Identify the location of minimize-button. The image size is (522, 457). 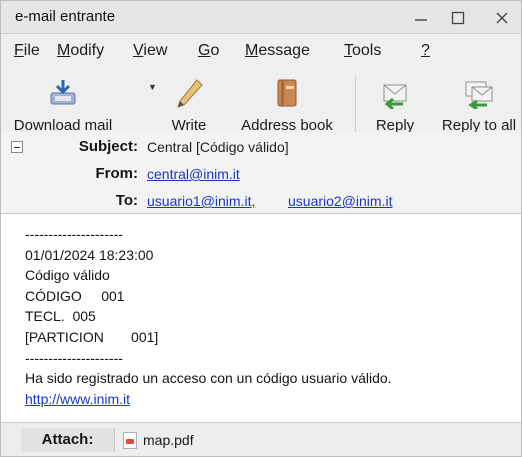
(421, 17).